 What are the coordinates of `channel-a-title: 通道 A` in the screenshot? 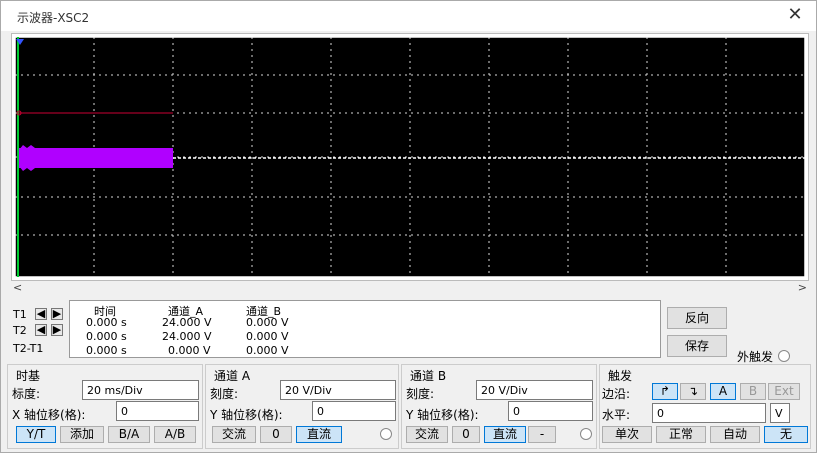 It's located at (232, 376).